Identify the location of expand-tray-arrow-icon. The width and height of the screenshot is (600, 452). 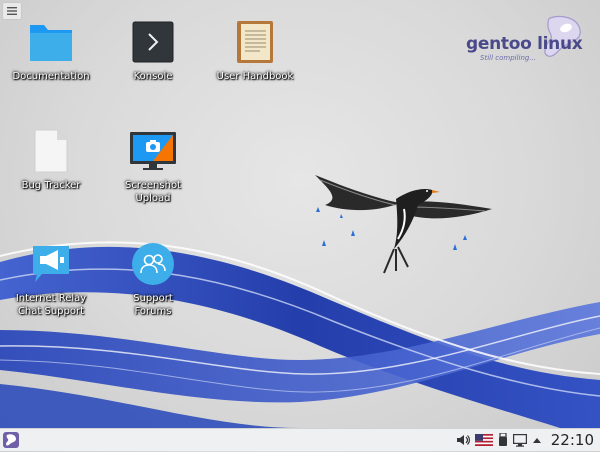
(537, 440).